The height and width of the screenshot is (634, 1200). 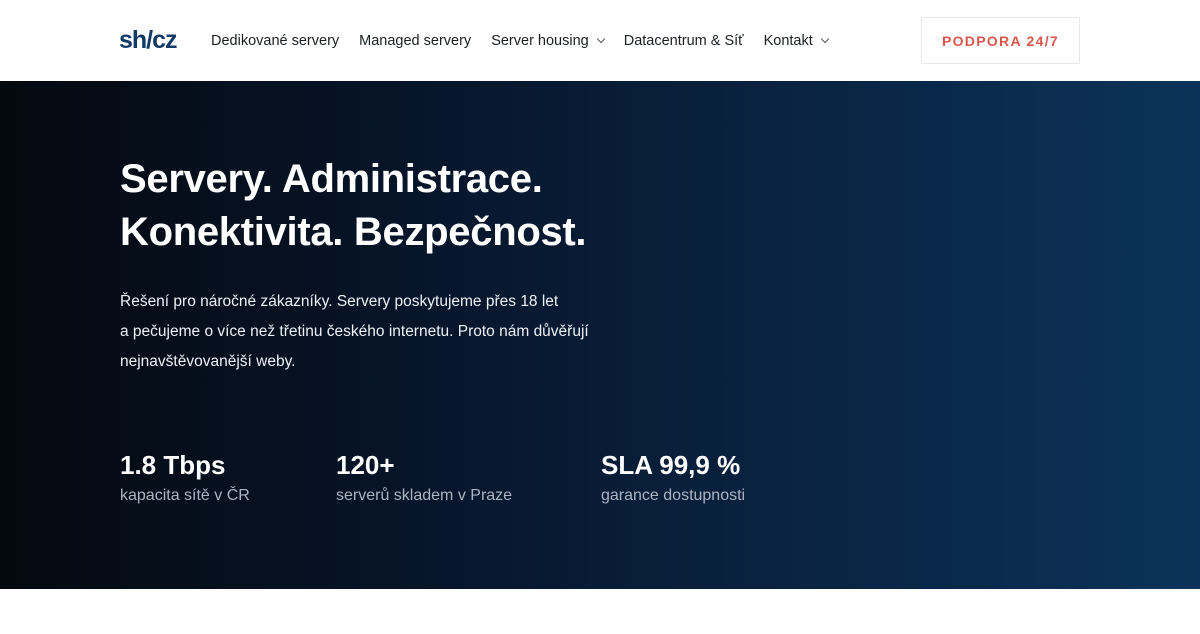 What do you see at coordinates (148, 40) in the screenshot?
I see `logo: sh/cz` at bounding box center [148, 40].